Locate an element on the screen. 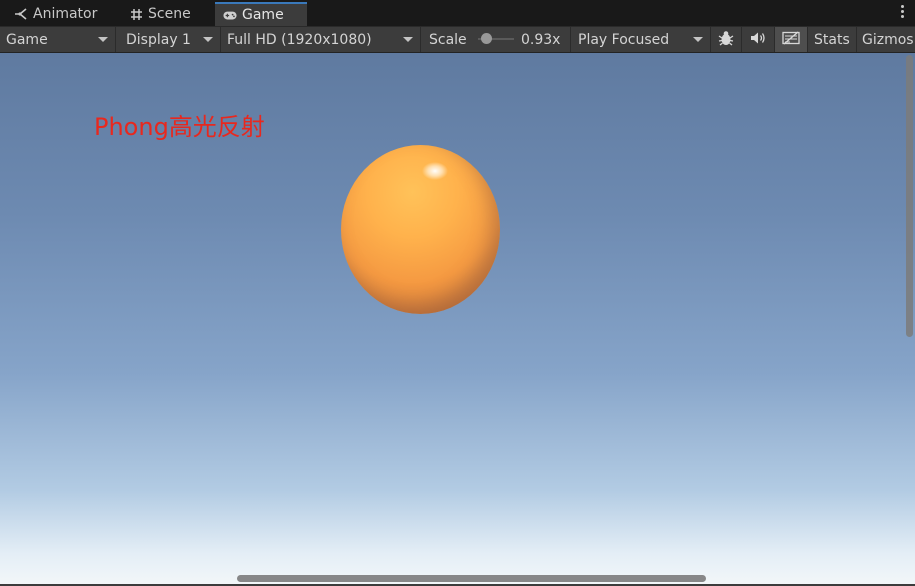  view-type-value: Game is located at coordinates (27, 39).